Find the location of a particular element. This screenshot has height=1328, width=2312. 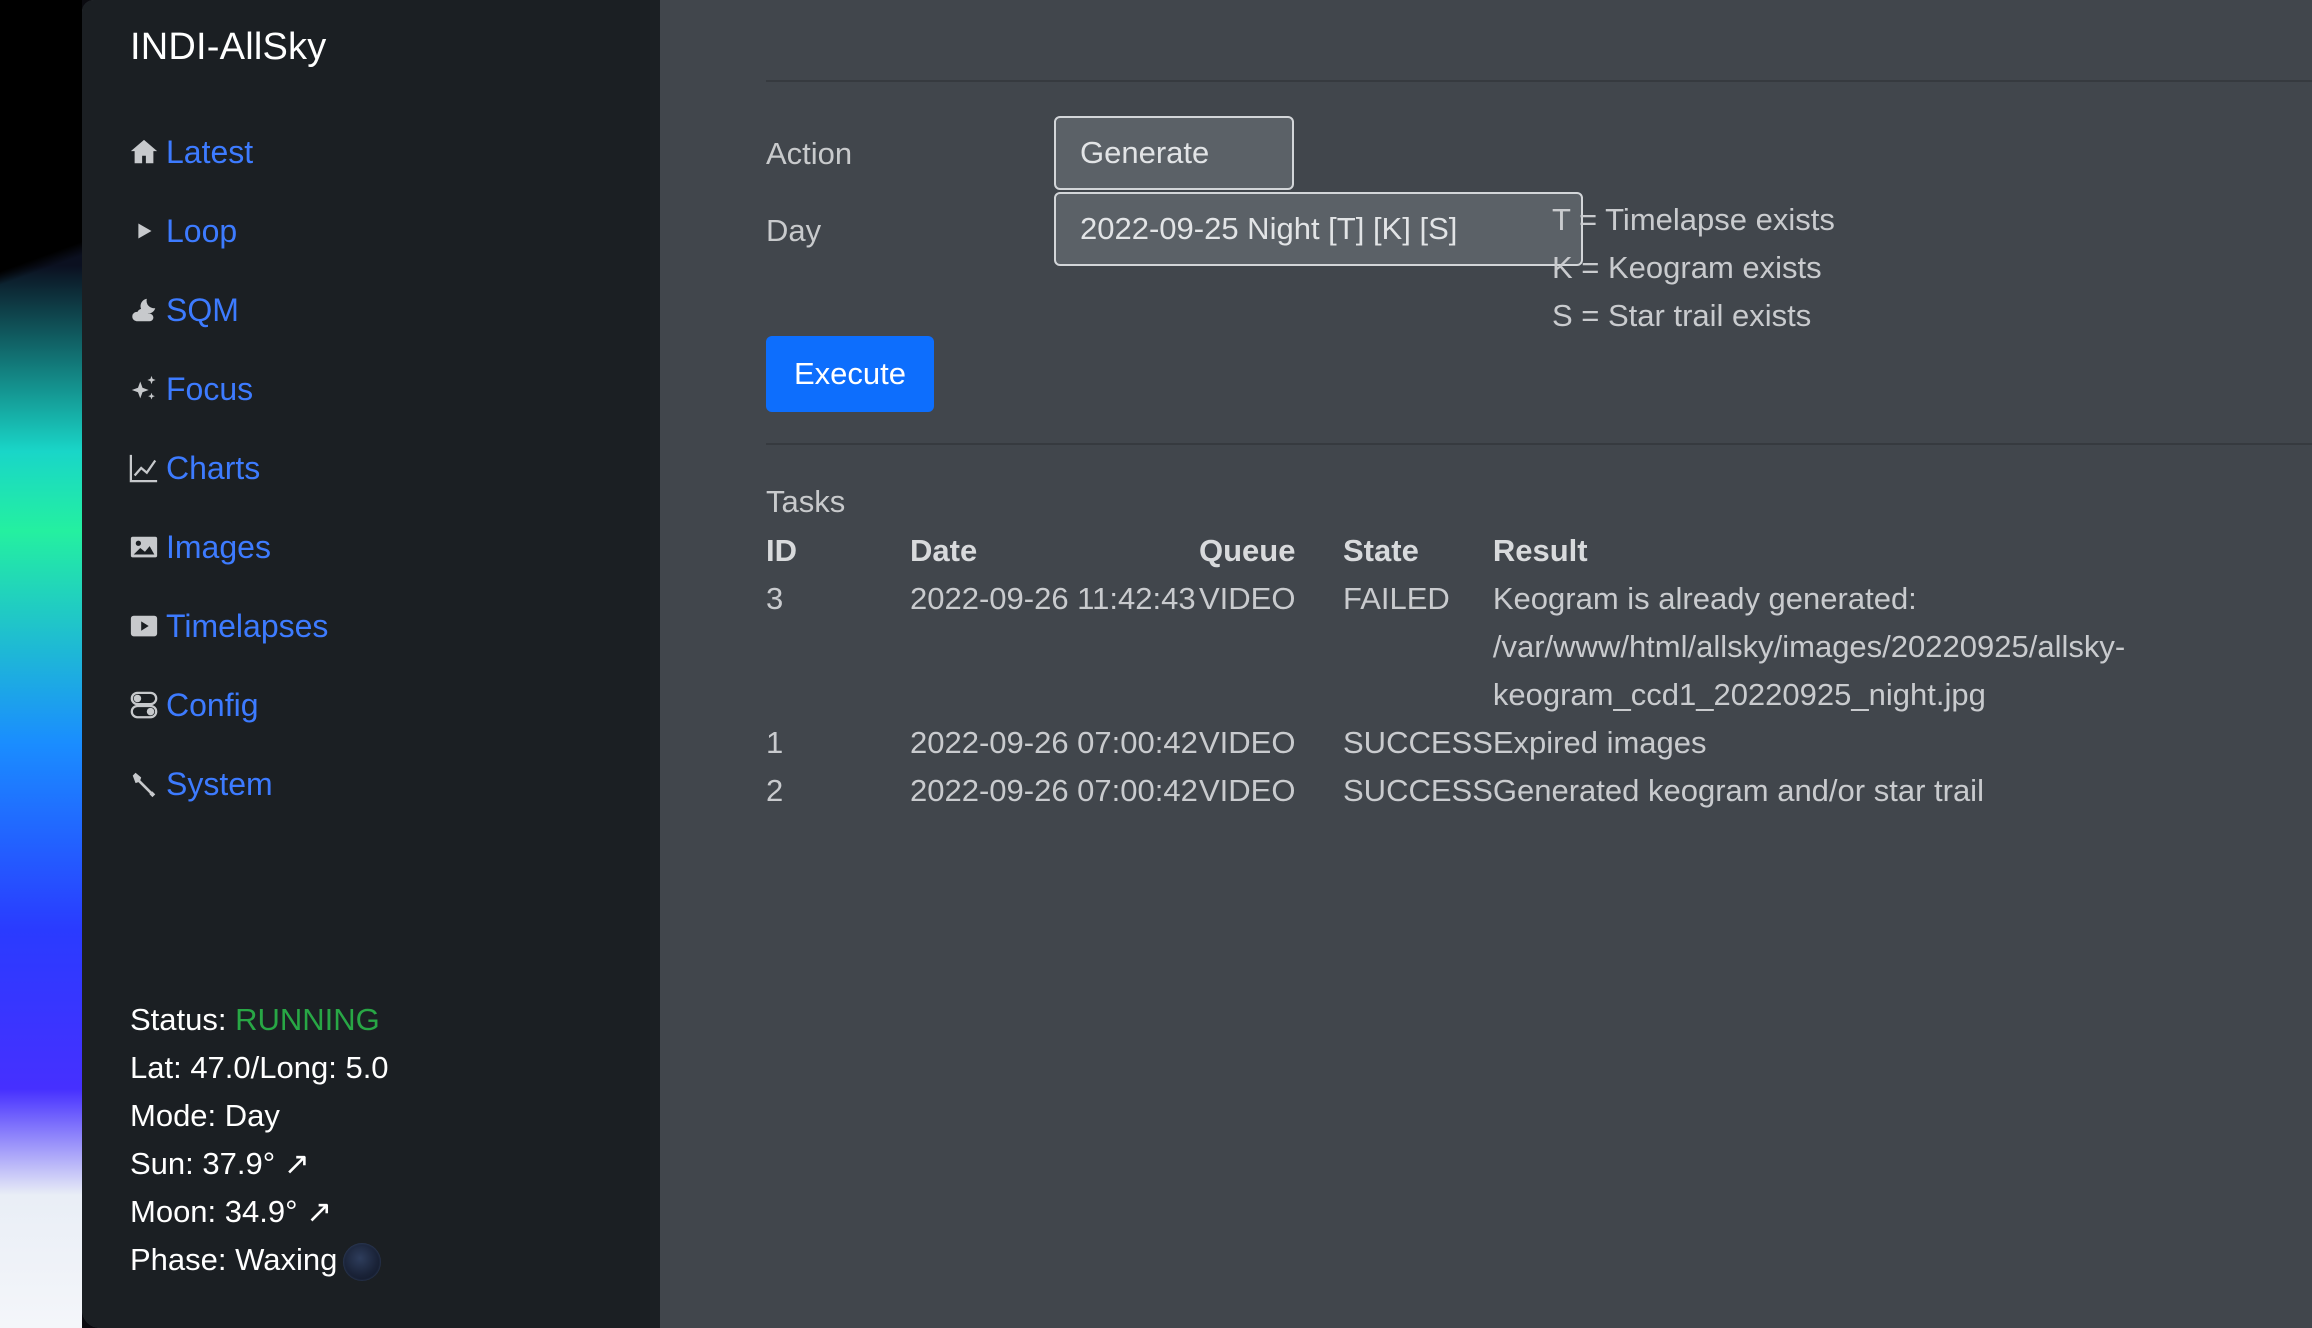

sidebar-item-label: Charts is located at coordinates (213, 467).